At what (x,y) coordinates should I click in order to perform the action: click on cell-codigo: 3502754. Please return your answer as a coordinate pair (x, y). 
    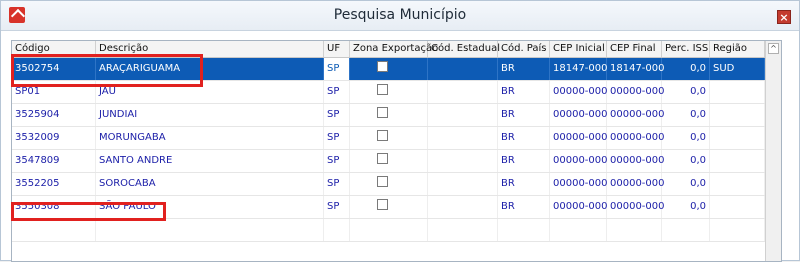
    Looking at the image, I should click on (54, 69).